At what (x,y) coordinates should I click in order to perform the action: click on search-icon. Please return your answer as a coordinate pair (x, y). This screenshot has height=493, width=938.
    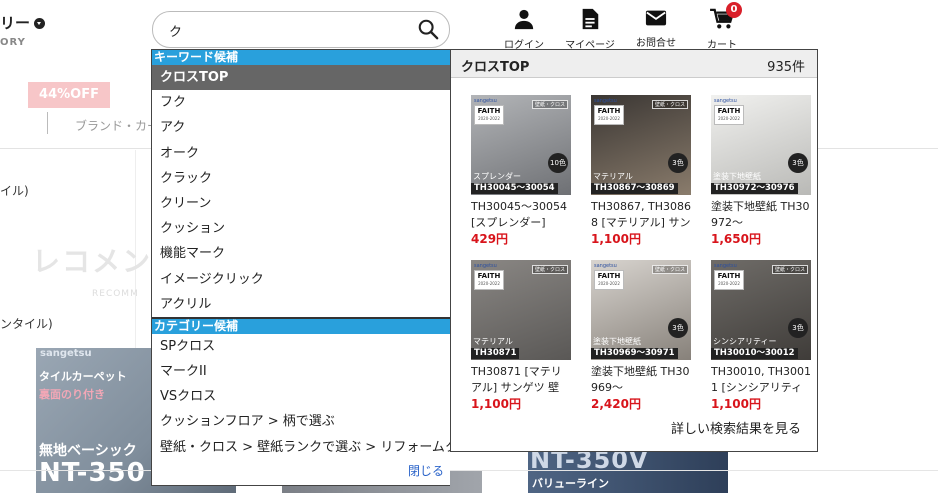
    Looking at the image, I should click on (428, 29).